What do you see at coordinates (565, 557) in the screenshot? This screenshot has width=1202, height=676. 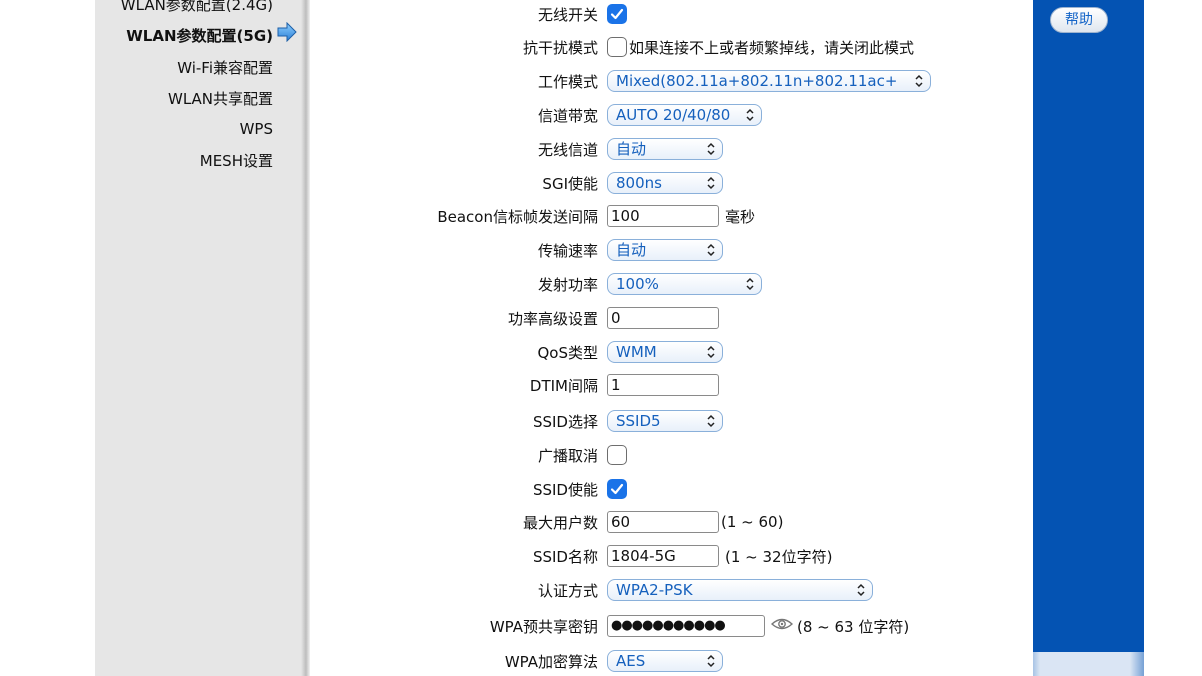 I see `ssid-name-label: SSID名称` at bounding box center [565, 557].